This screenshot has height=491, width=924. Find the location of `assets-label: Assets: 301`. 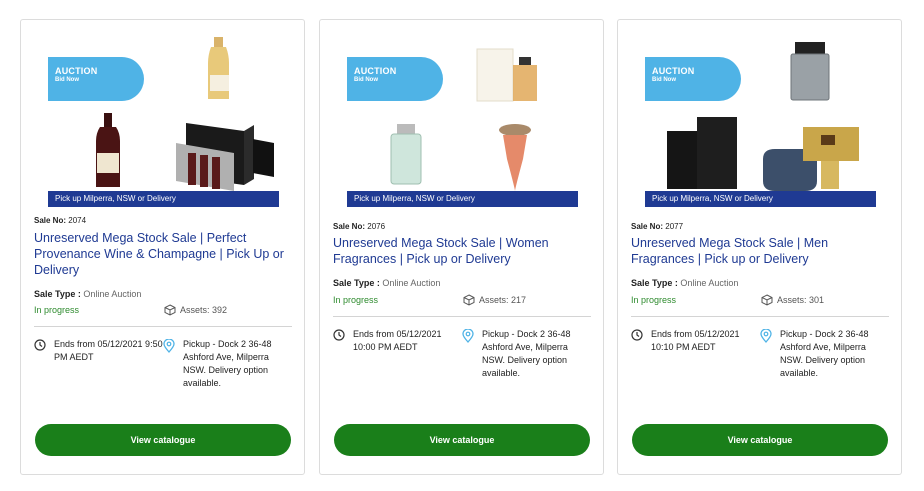

assets-label: Assets: 301 is located at coordinates (801, 300).